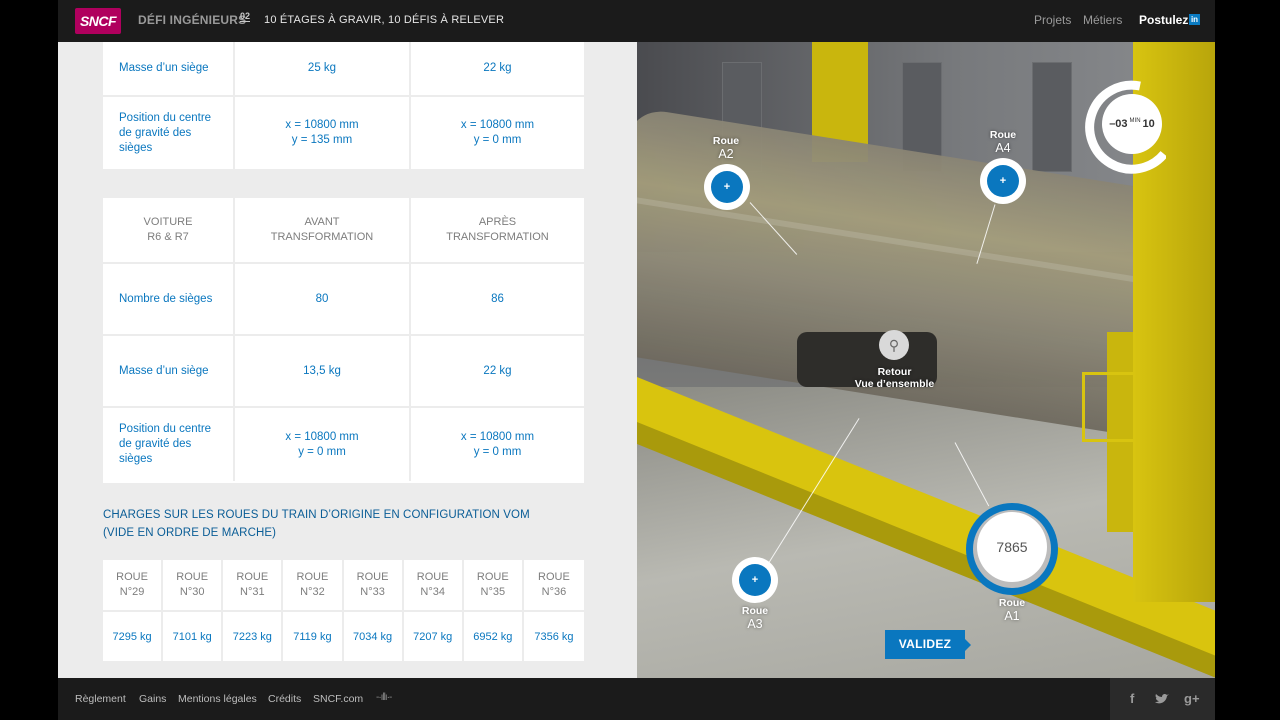 Image resolution: width=1280 pixels, height=720 pixels. Describe the element at coordinates (384, 20) in the screenshot. I see `tagline: 10 ÉTAGES À GRAVIR, 10 DÉFIS À RELEVER` at that location.